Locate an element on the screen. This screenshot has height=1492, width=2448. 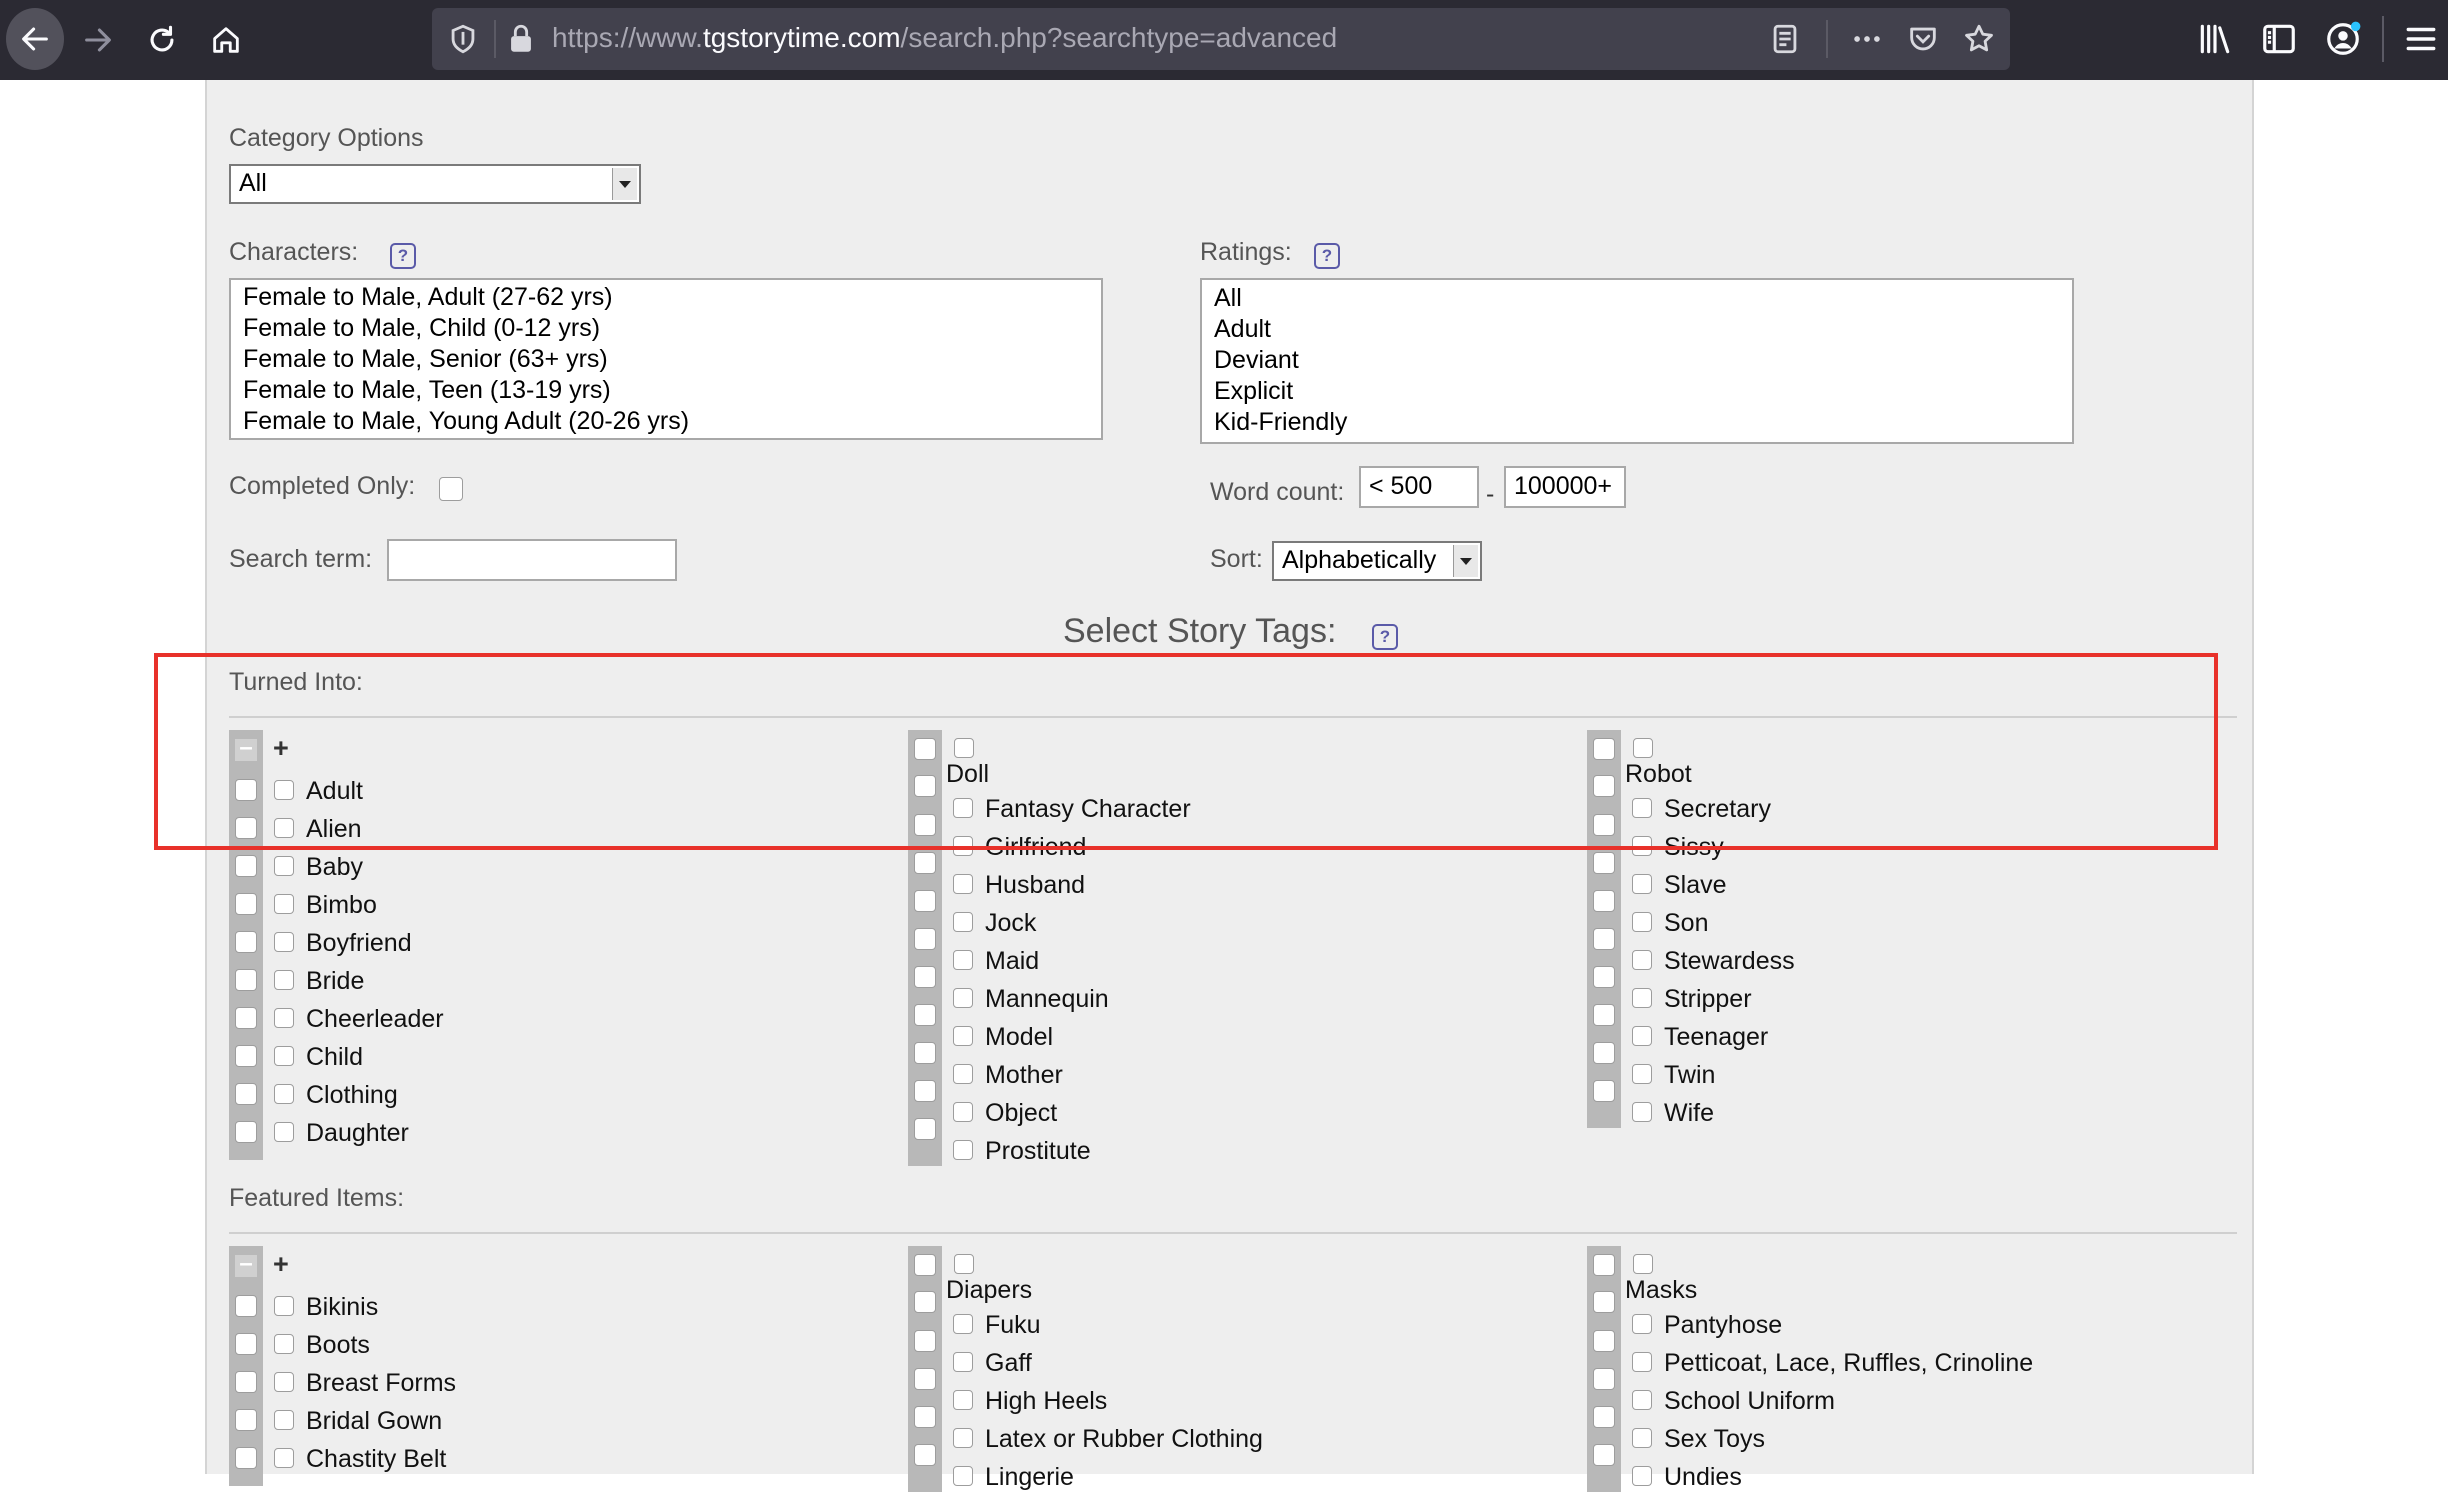
ratings-option: Explicit is located at coordinates (1637, 391).